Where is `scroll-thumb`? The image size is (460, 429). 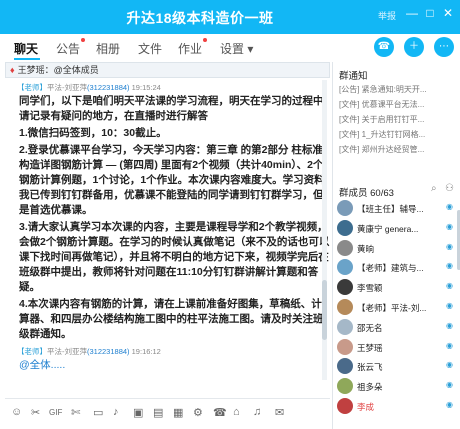
scroll-thumb is located at coordinates (324, 310).